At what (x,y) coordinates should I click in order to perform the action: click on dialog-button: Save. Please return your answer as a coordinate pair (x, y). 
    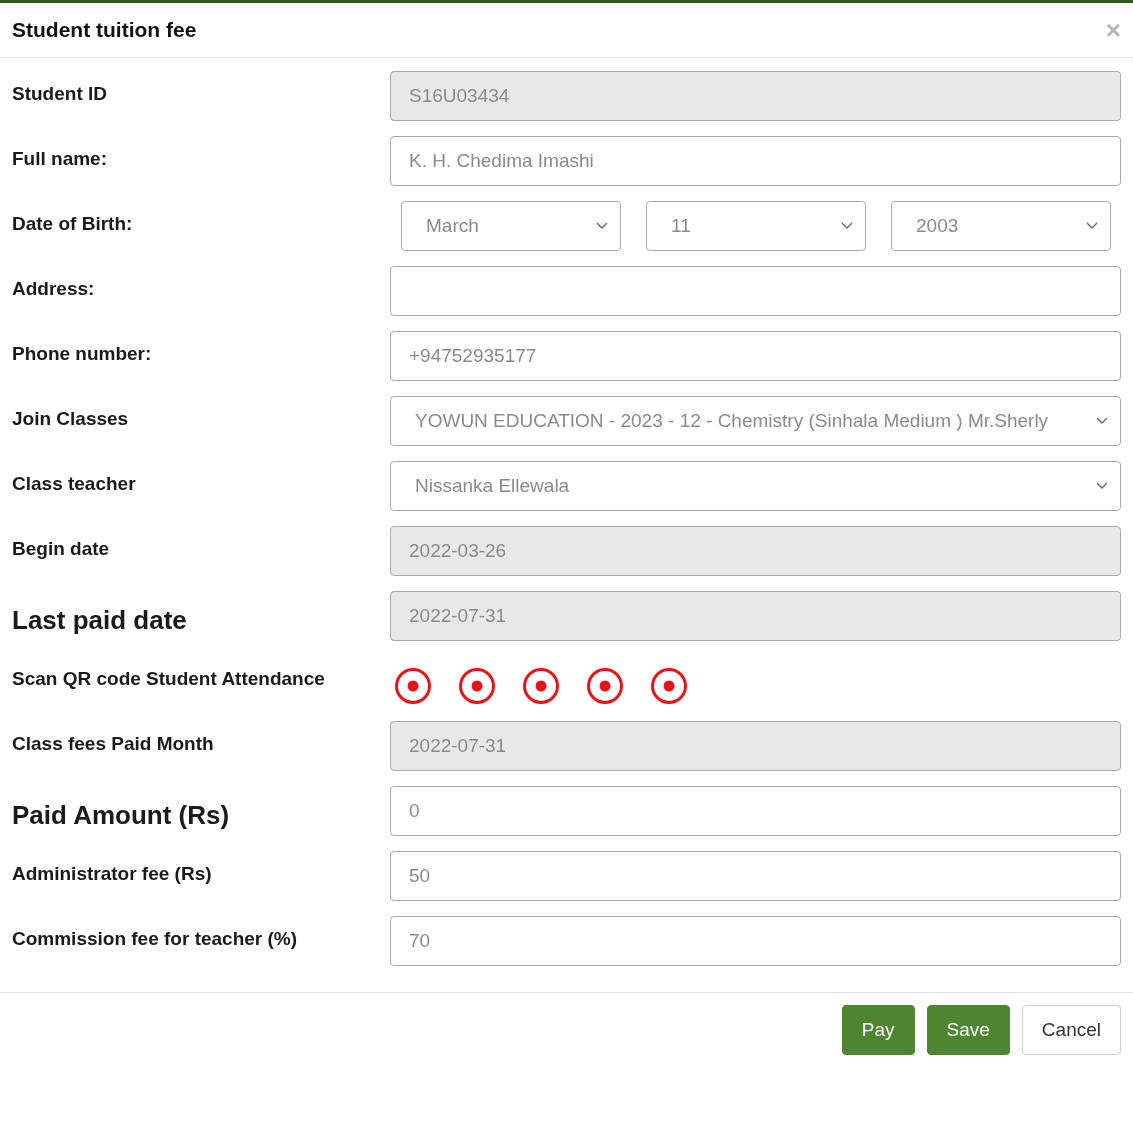
    Looking at the image, I should click on (968, 1030).